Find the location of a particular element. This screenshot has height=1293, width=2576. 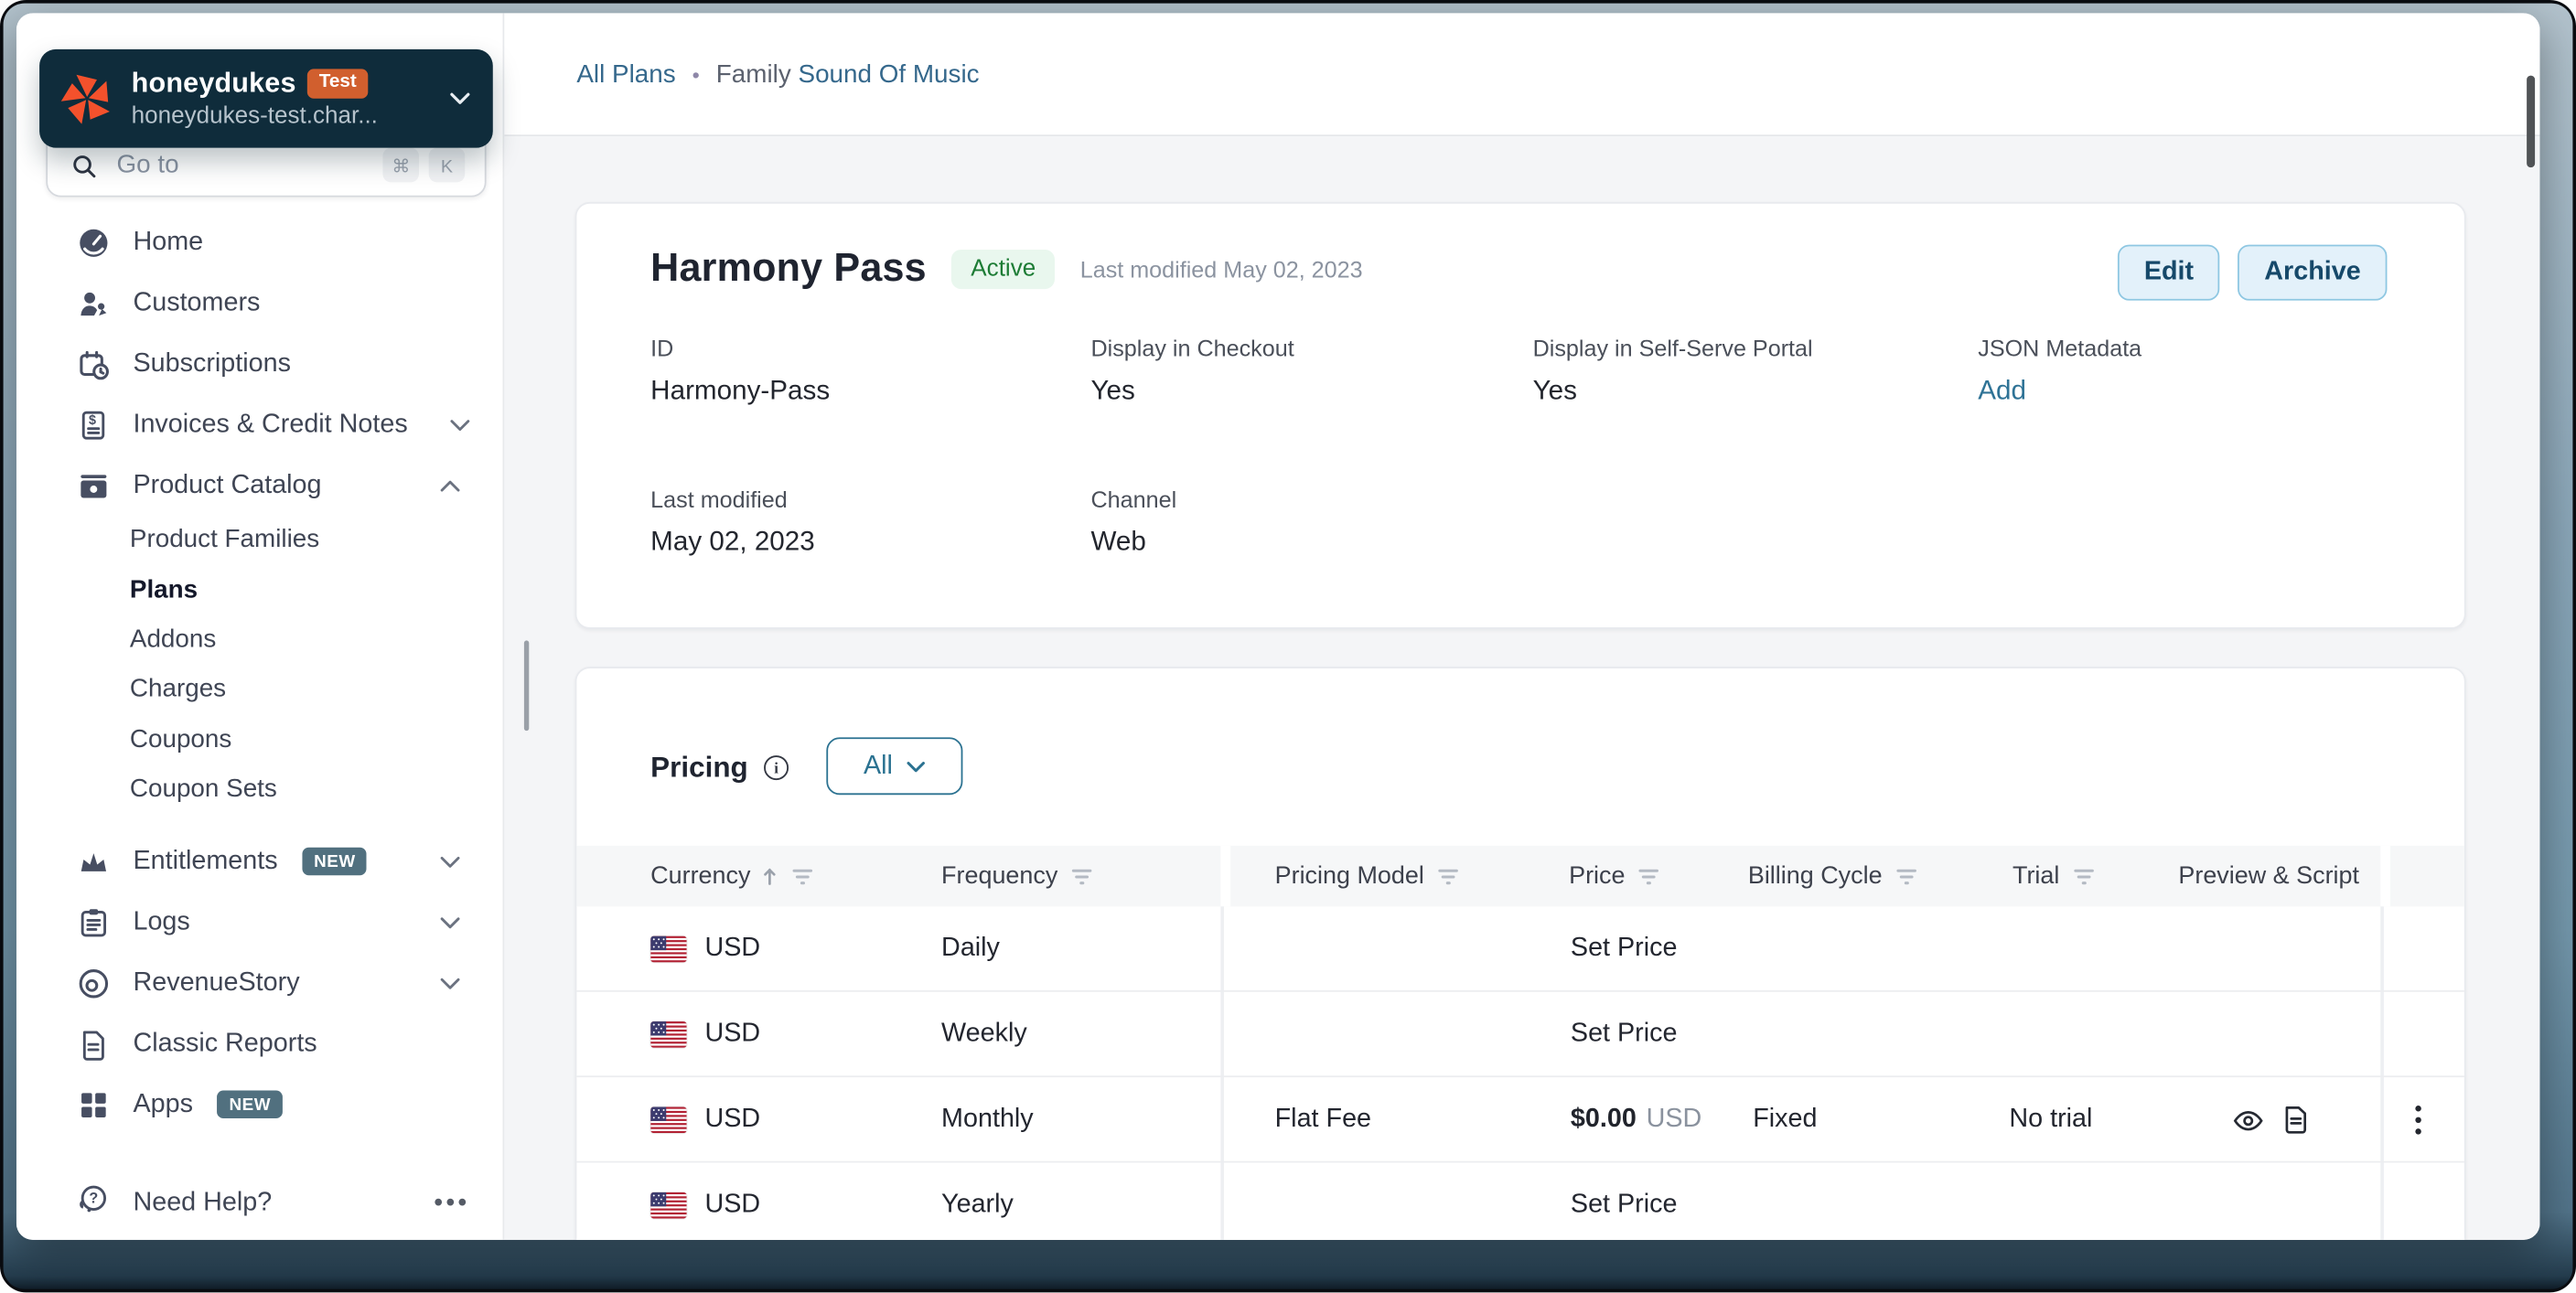

column-preview-script: Preview & Script is located at coordinates (2269, 876).